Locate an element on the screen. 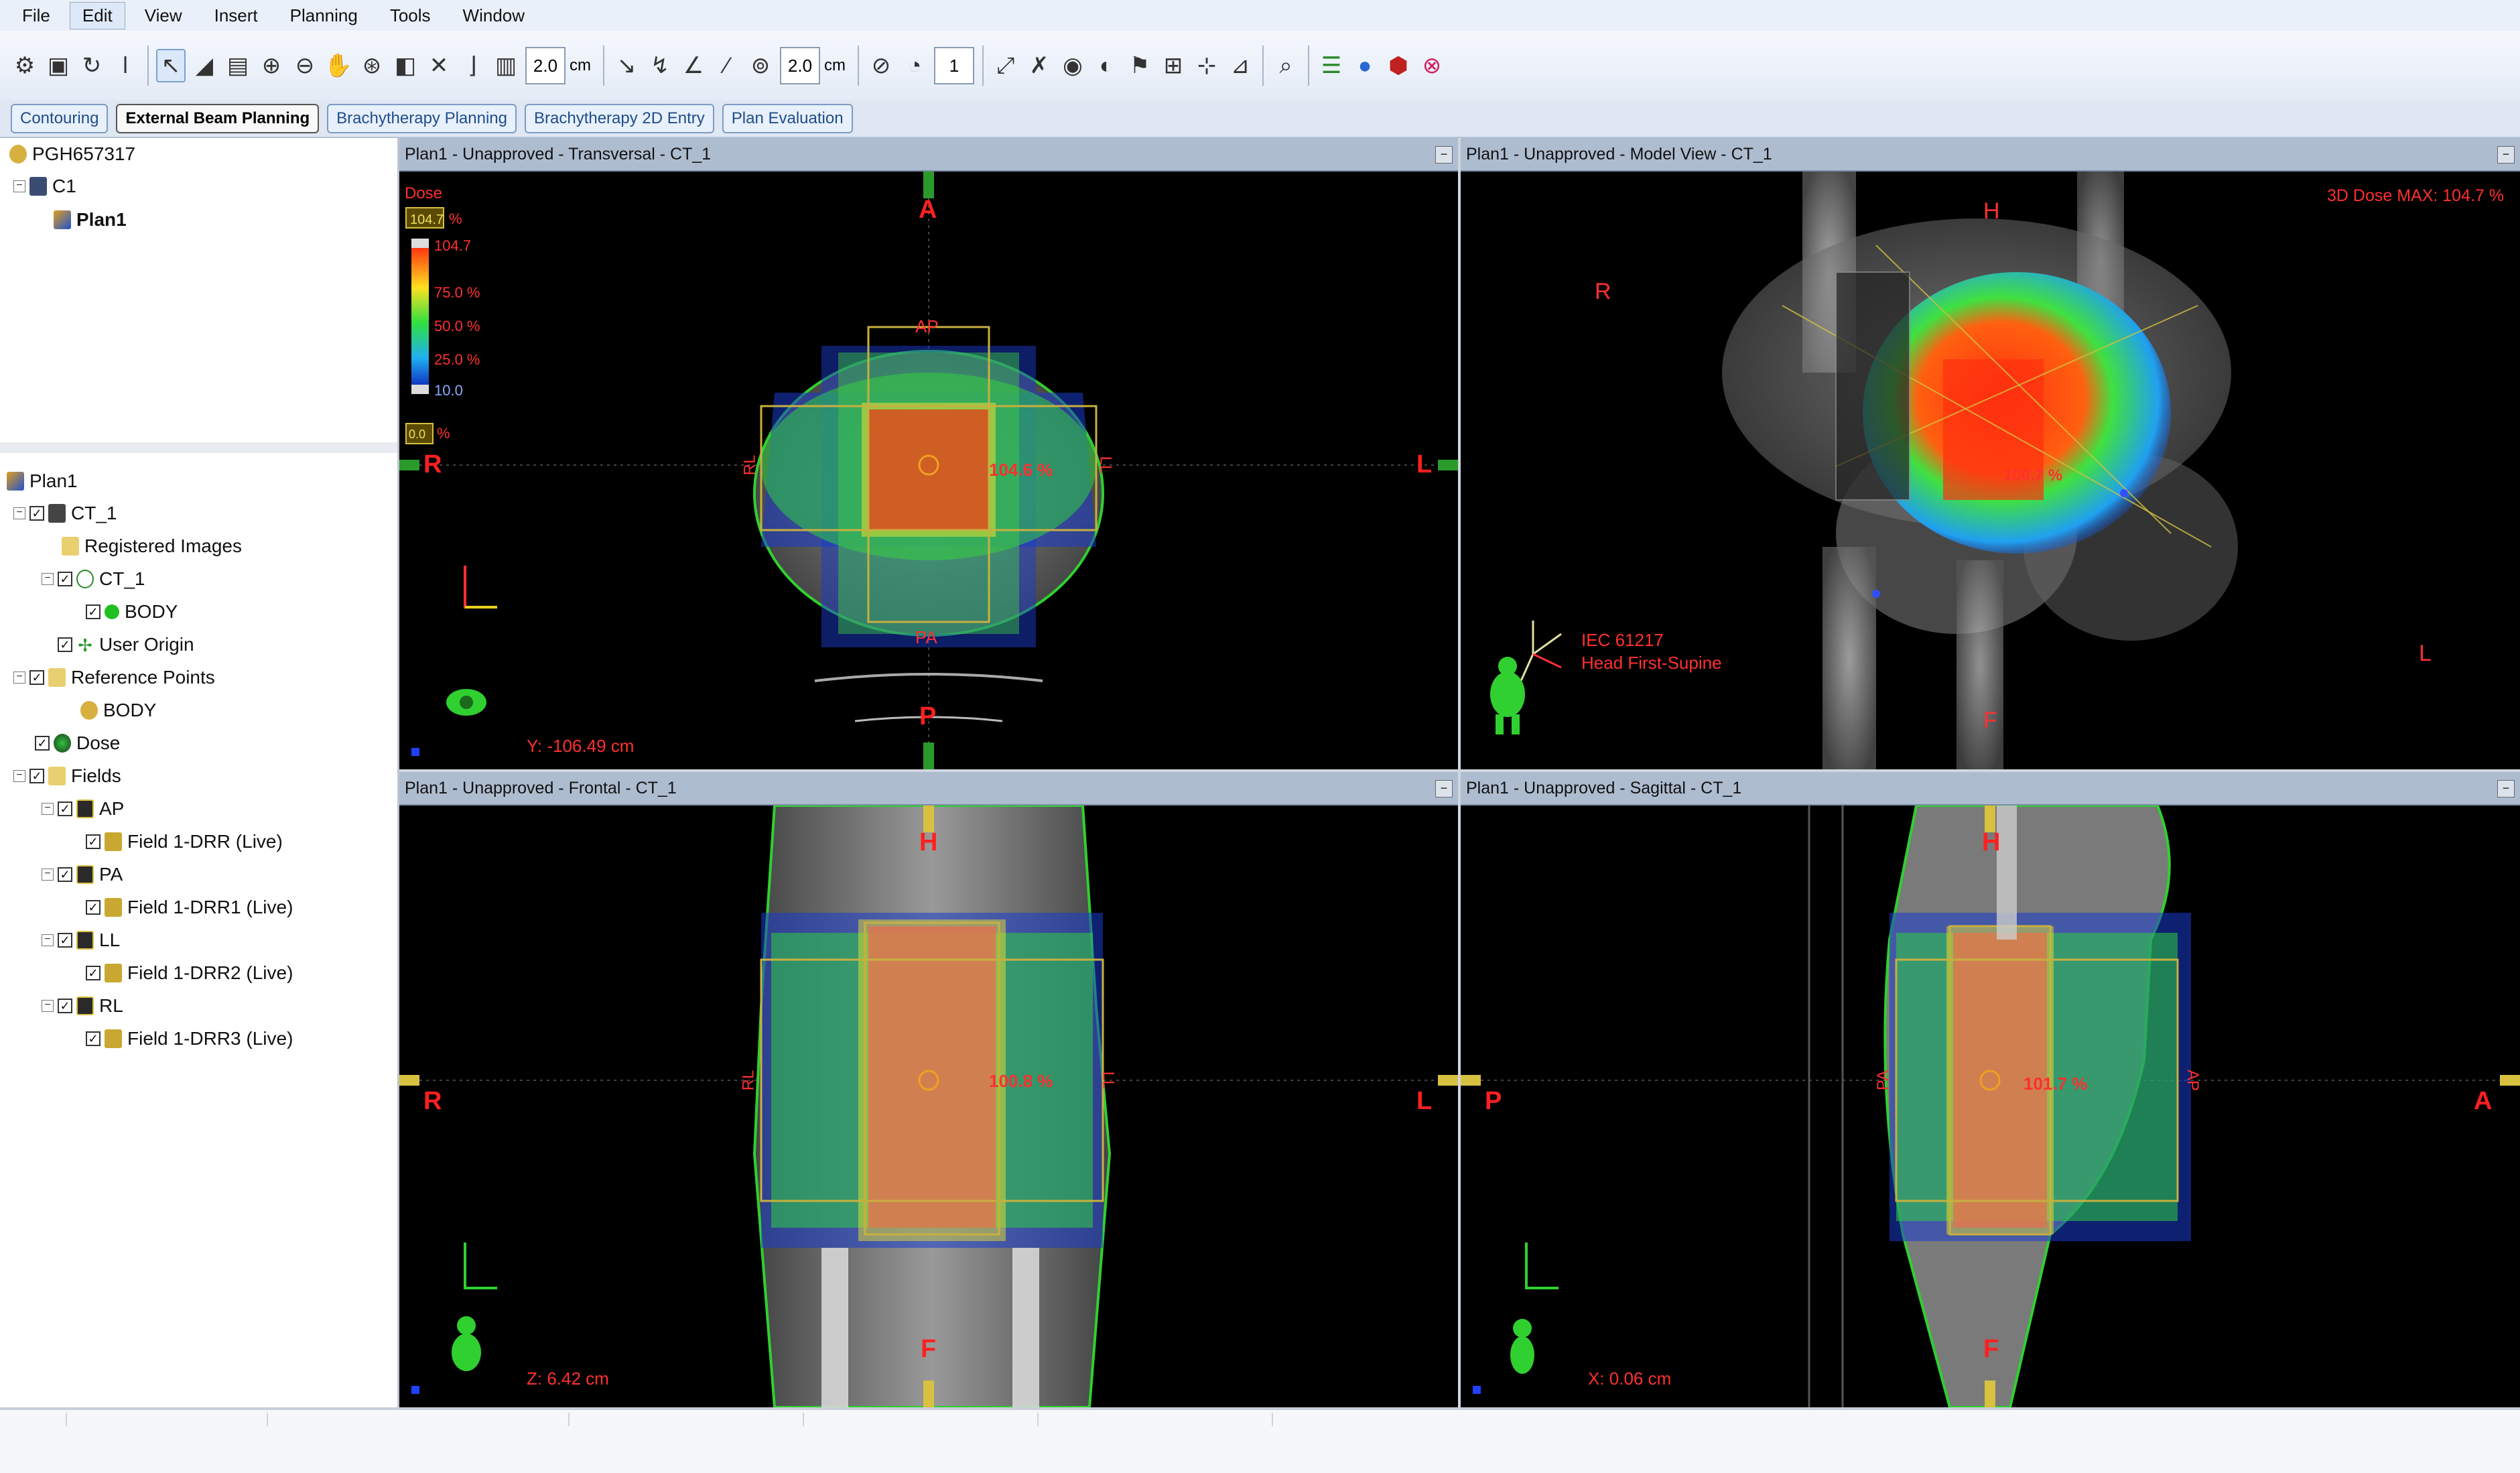 The image size is (2520, 1473). tab-contouring: Contouring is located at coordinates (60, 118).